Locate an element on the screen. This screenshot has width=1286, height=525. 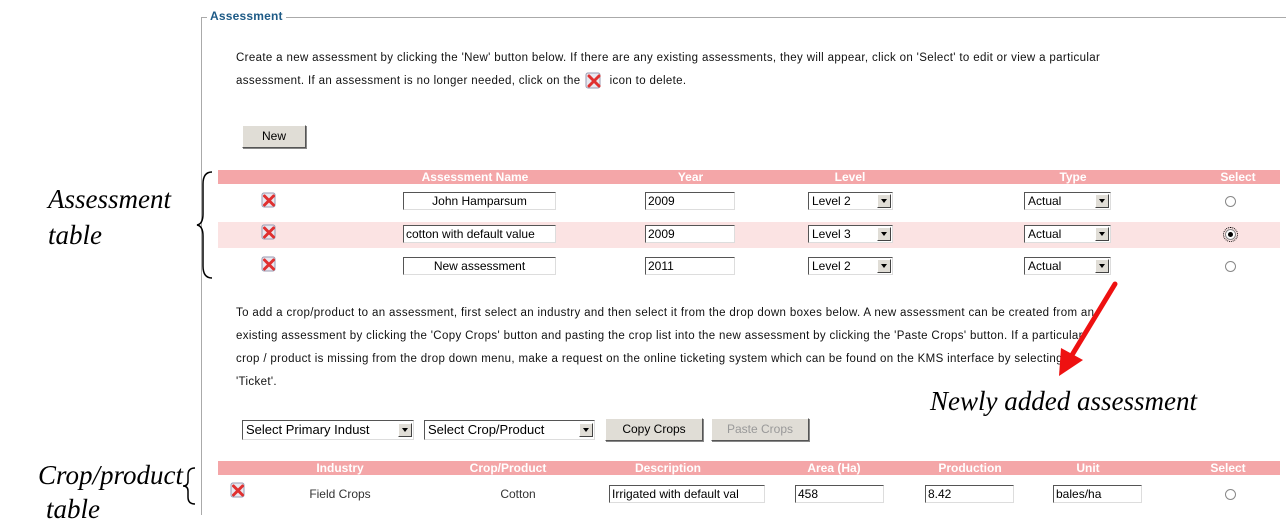
header-crop-product: Crop/Product is located at coordinates (508, 468).